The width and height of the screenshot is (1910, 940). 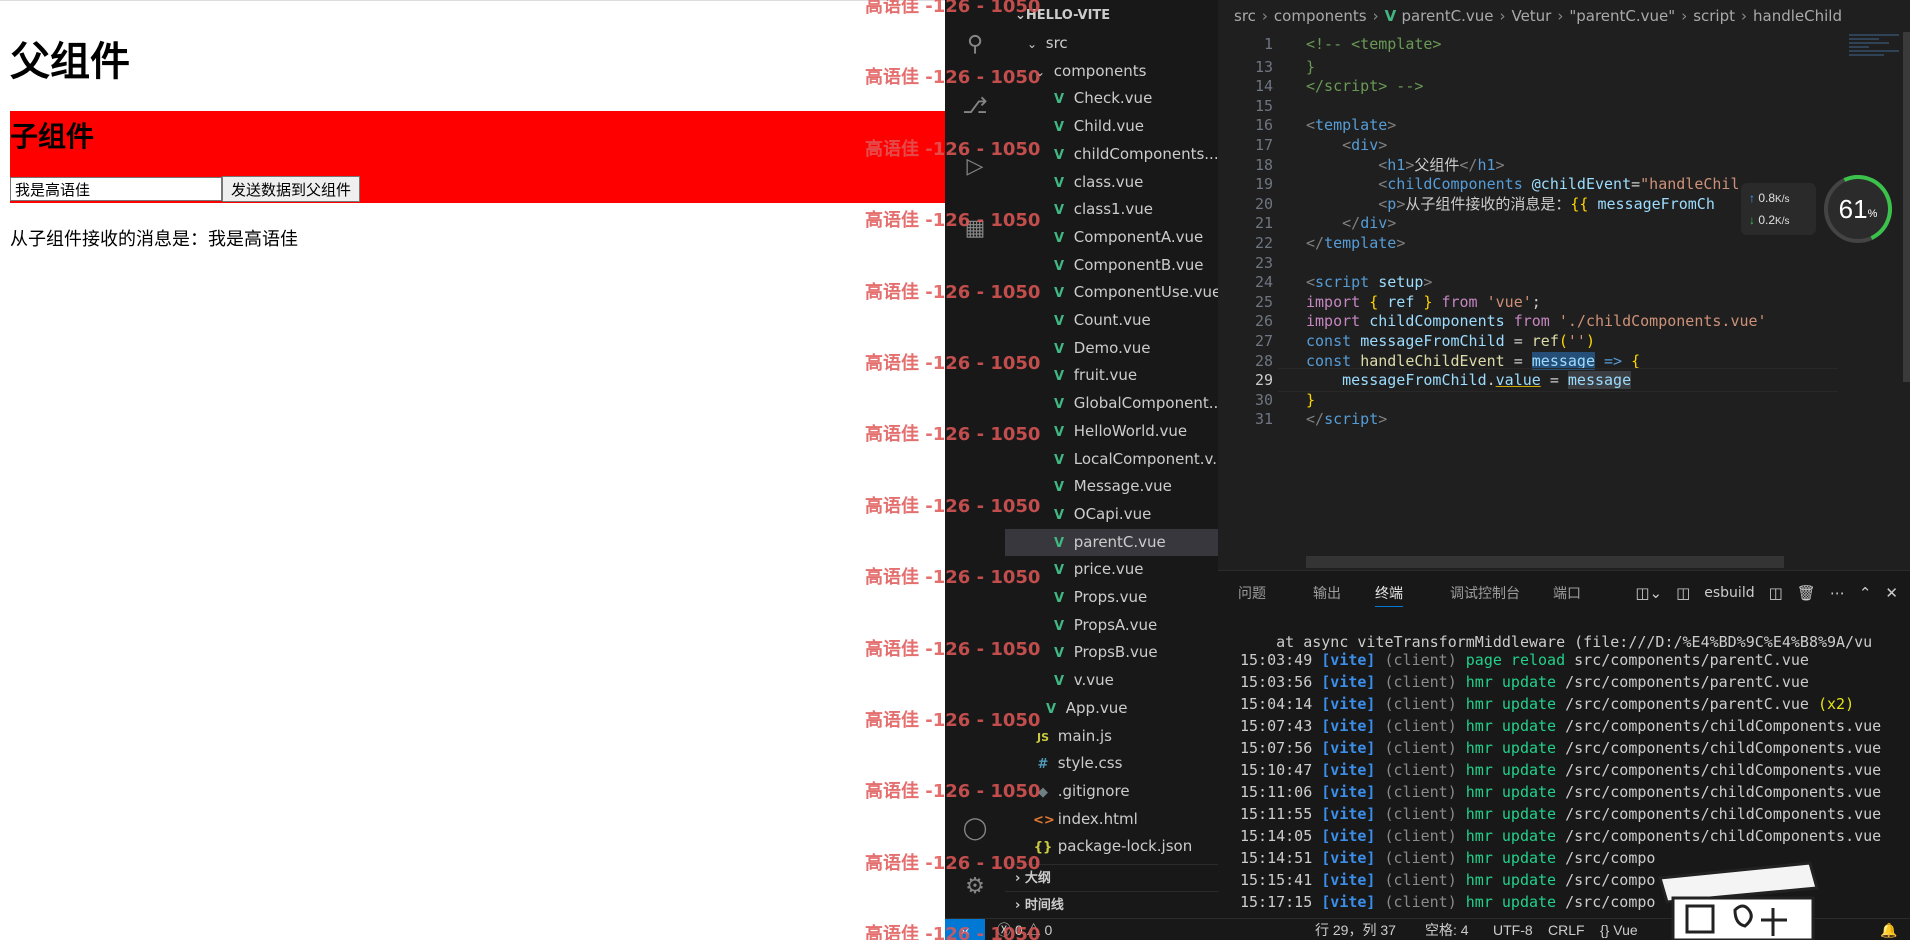 What do you see at coordinates (1797, 16) in the screenshot?
I see `breadcrumb-item: handleChild` at bounding box center [1797, 16].